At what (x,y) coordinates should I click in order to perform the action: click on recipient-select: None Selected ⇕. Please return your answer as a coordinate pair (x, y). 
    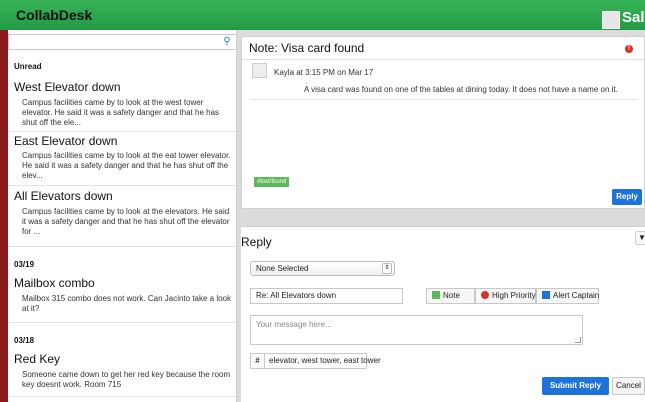
    Looking at the image, I should click on (322, 268).